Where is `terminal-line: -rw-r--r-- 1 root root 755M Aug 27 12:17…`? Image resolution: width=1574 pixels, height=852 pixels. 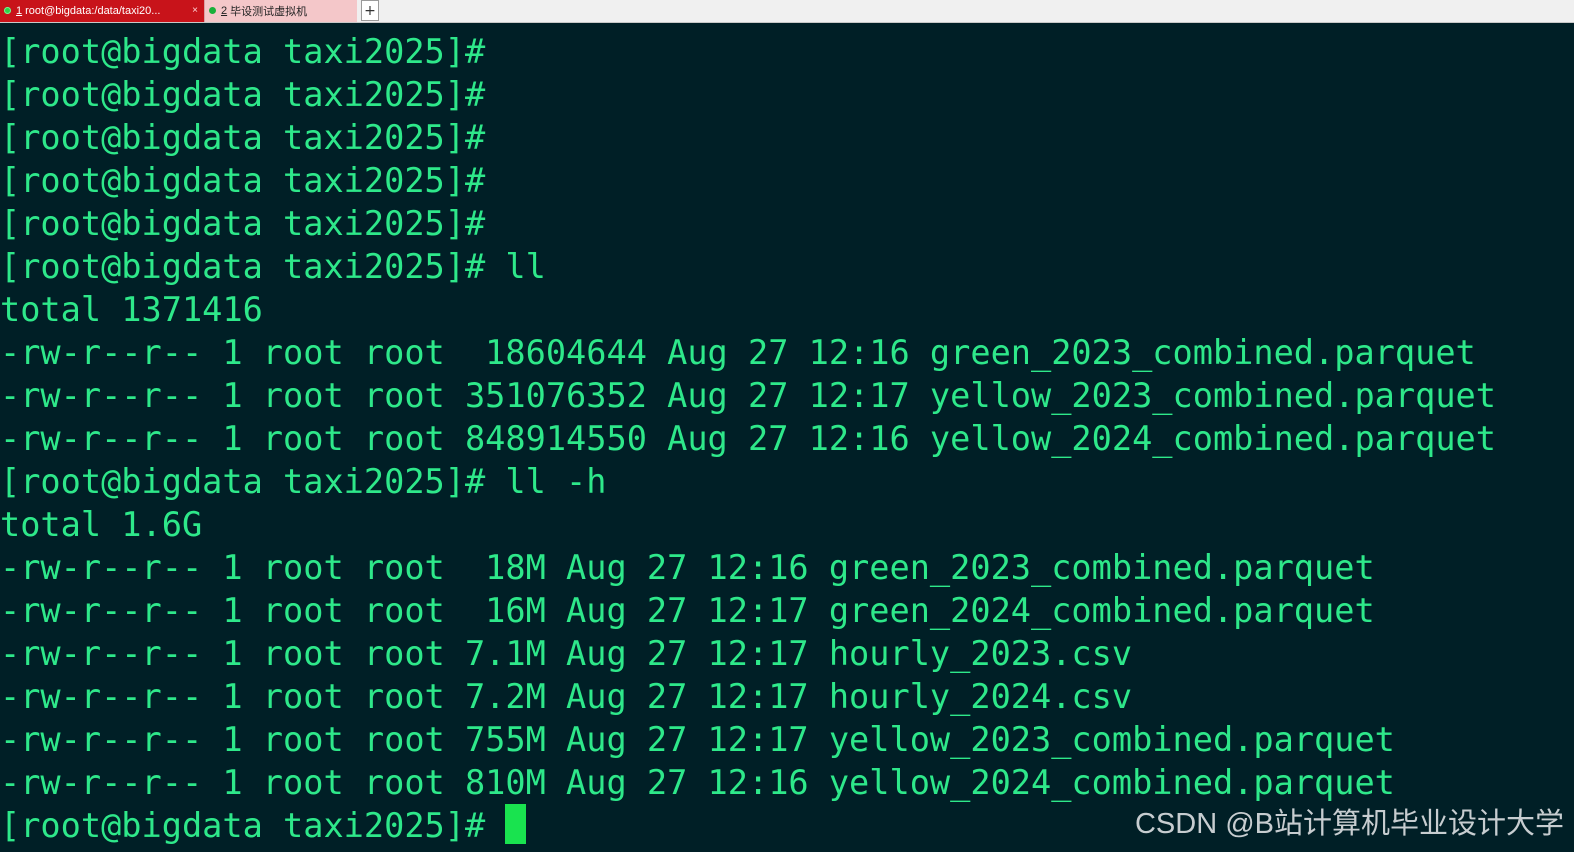 terminal-line: -rw-r--r-- 1 root root 755M Aug 27 12:17… is located at coordinates (697, 739).